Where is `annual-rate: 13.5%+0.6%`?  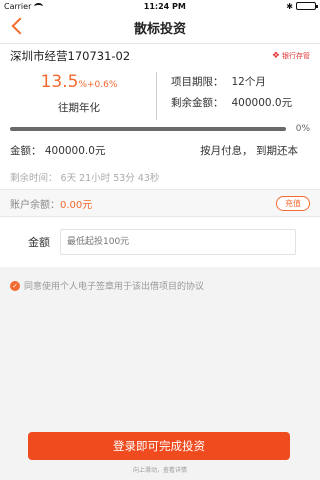 annual-rate: 13.5%+0.6% is located at coordinates (79, 82).